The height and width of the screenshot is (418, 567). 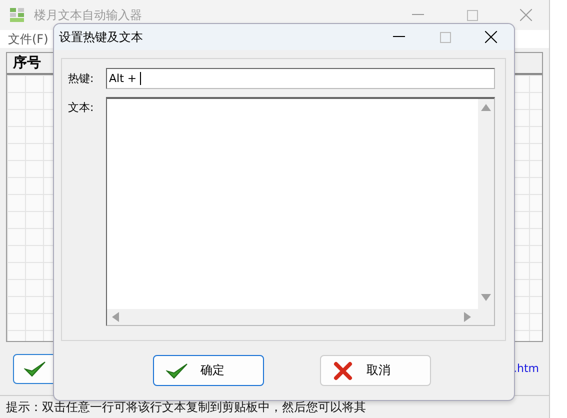 What do you see at coordinates (375, 370) in the screenshot?
I see `cancel-button: 取消` at bounding box center [375, 370].